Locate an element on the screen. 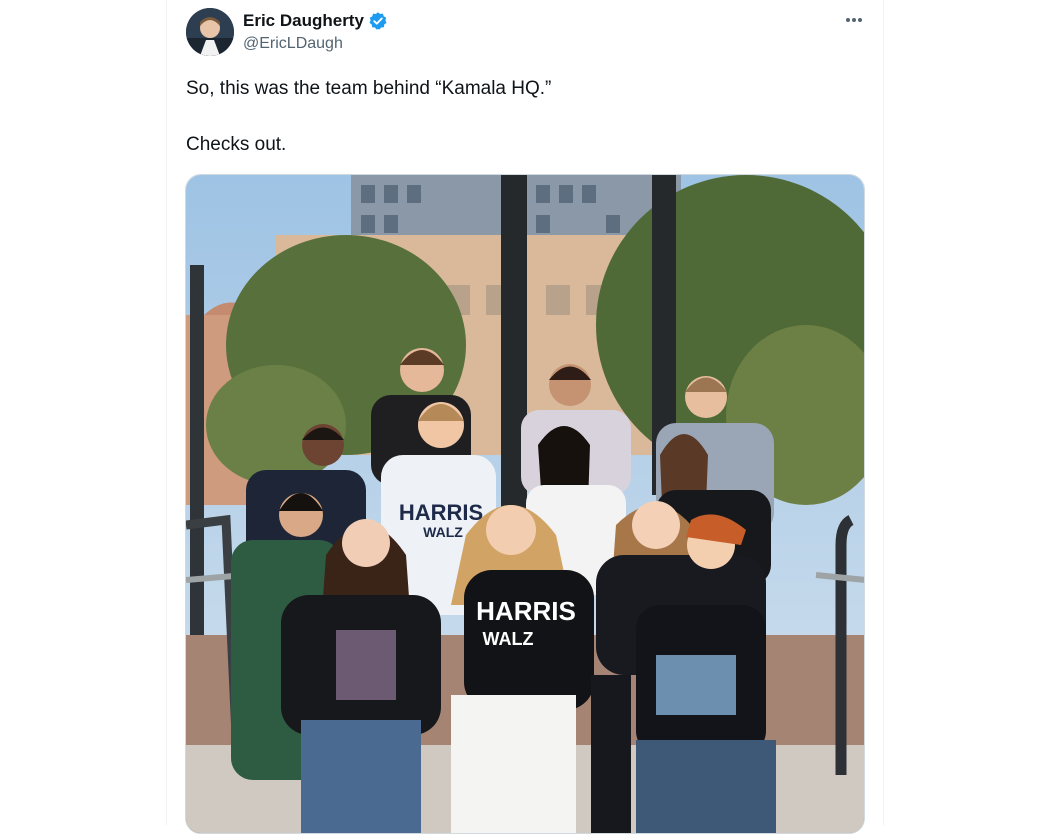  more-options-icon is located at coordinates (854, 20).